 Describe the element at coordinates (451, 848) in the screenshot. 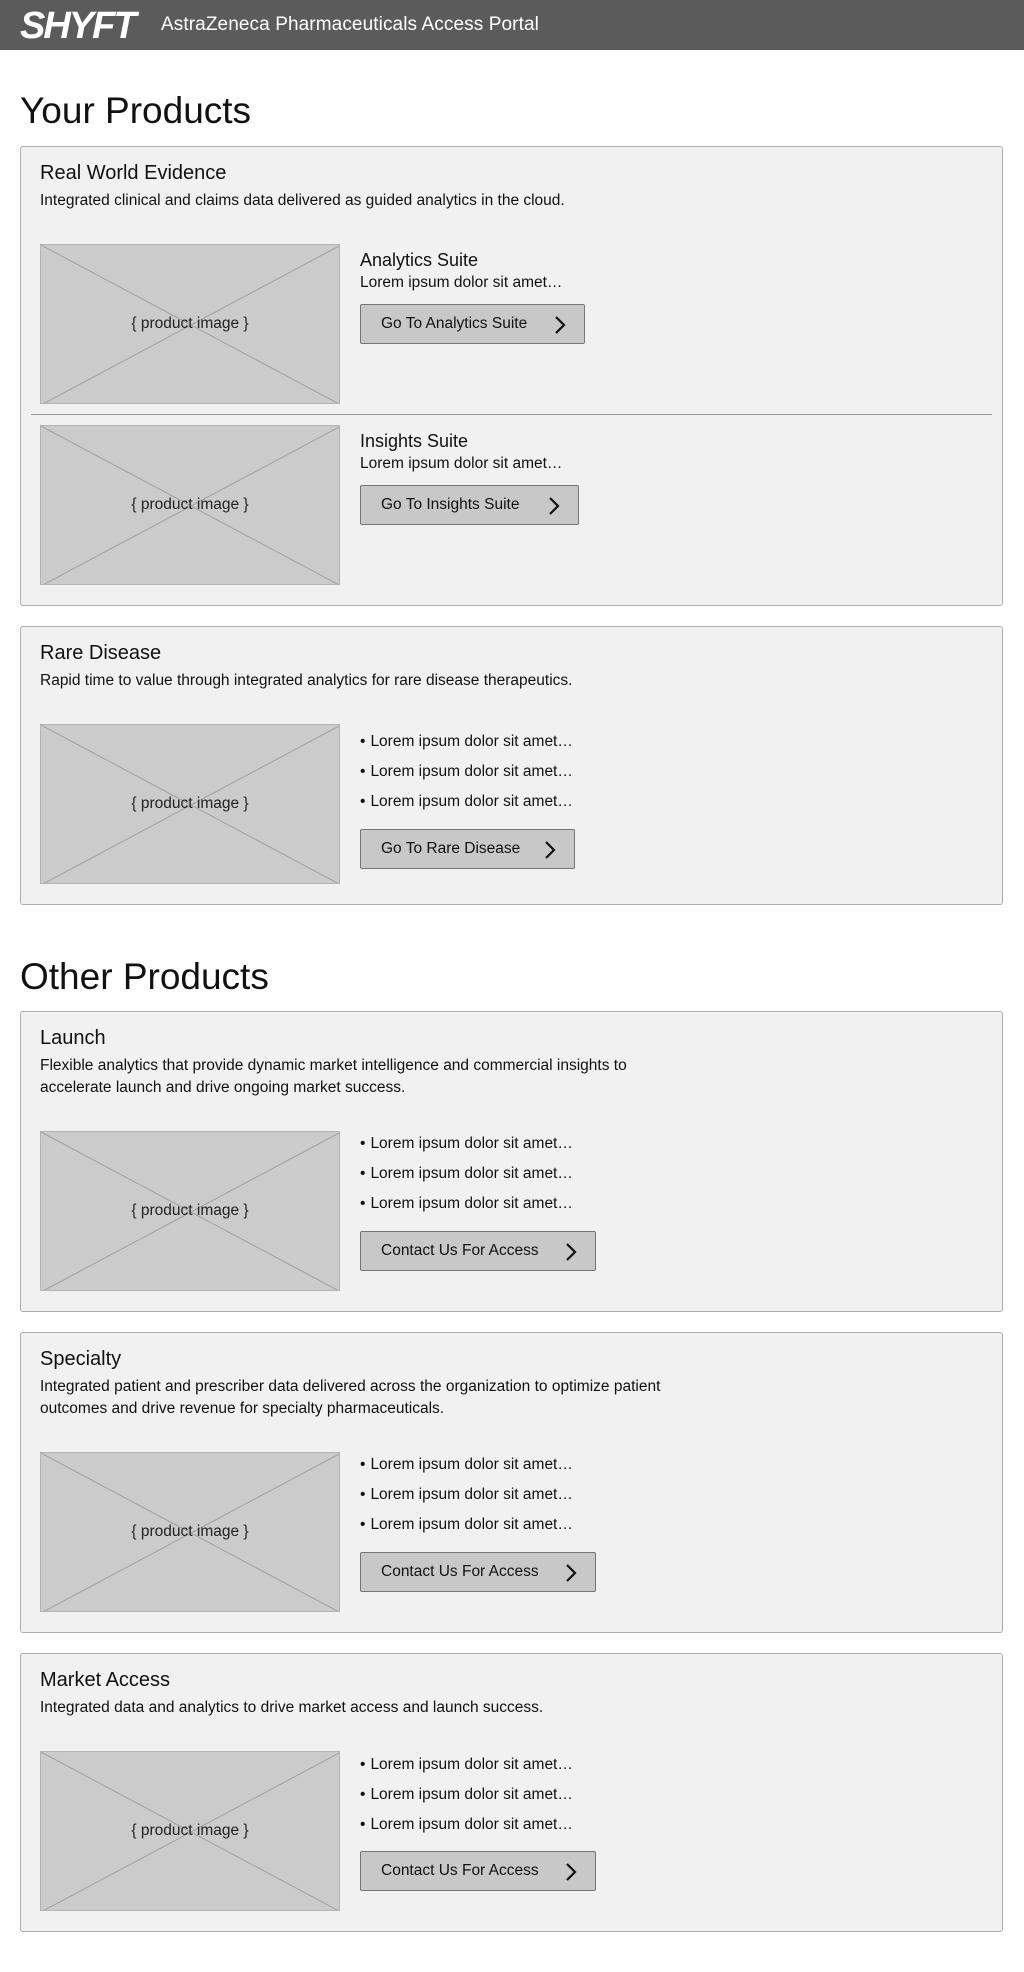

I see `button-label: Go To Rare Disease` at that location.